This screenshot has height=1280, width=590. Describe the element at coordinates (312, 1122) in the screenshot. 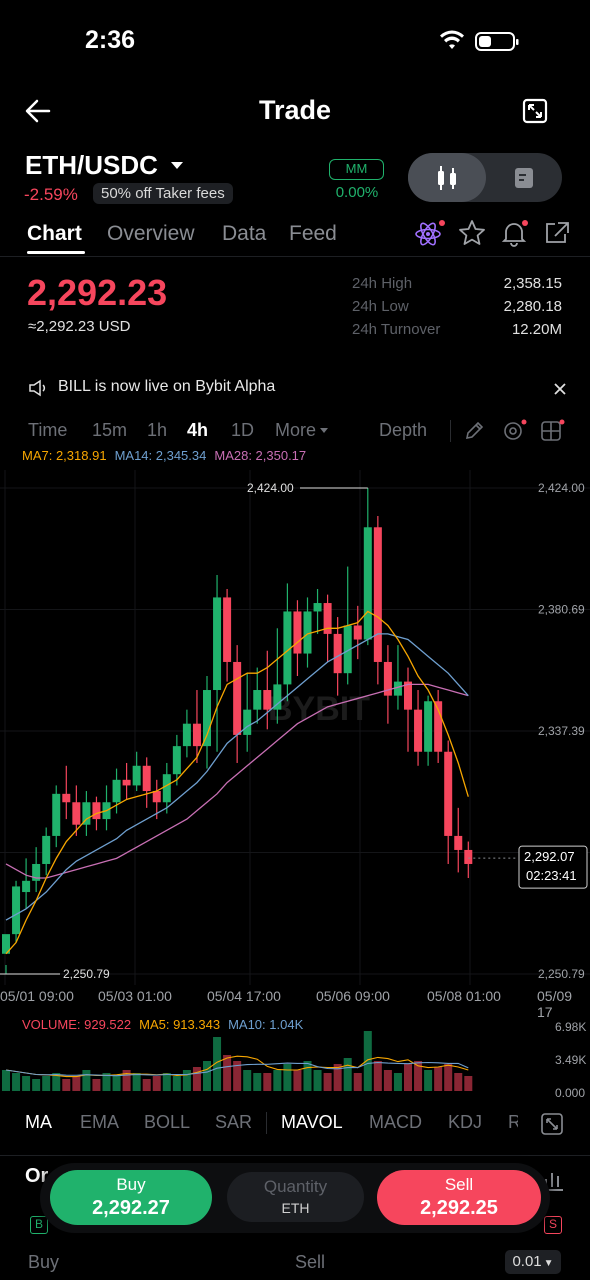

I see `indicator-mavol: MAVOL` at that location.